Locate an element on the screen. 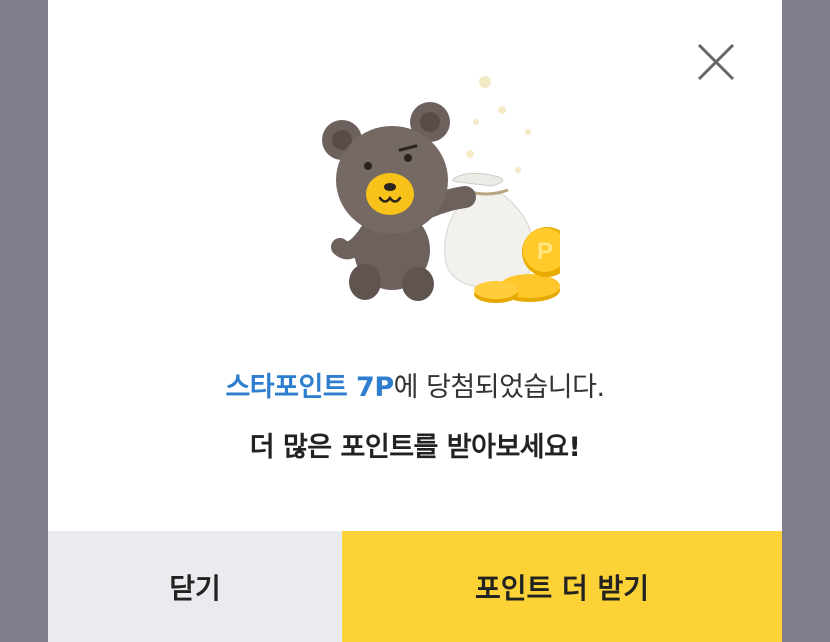 This screenshot has height=642, width=830. win-message: 스타포인트 7P에 당첨되었습니다. is located at coordinates (415, 384).